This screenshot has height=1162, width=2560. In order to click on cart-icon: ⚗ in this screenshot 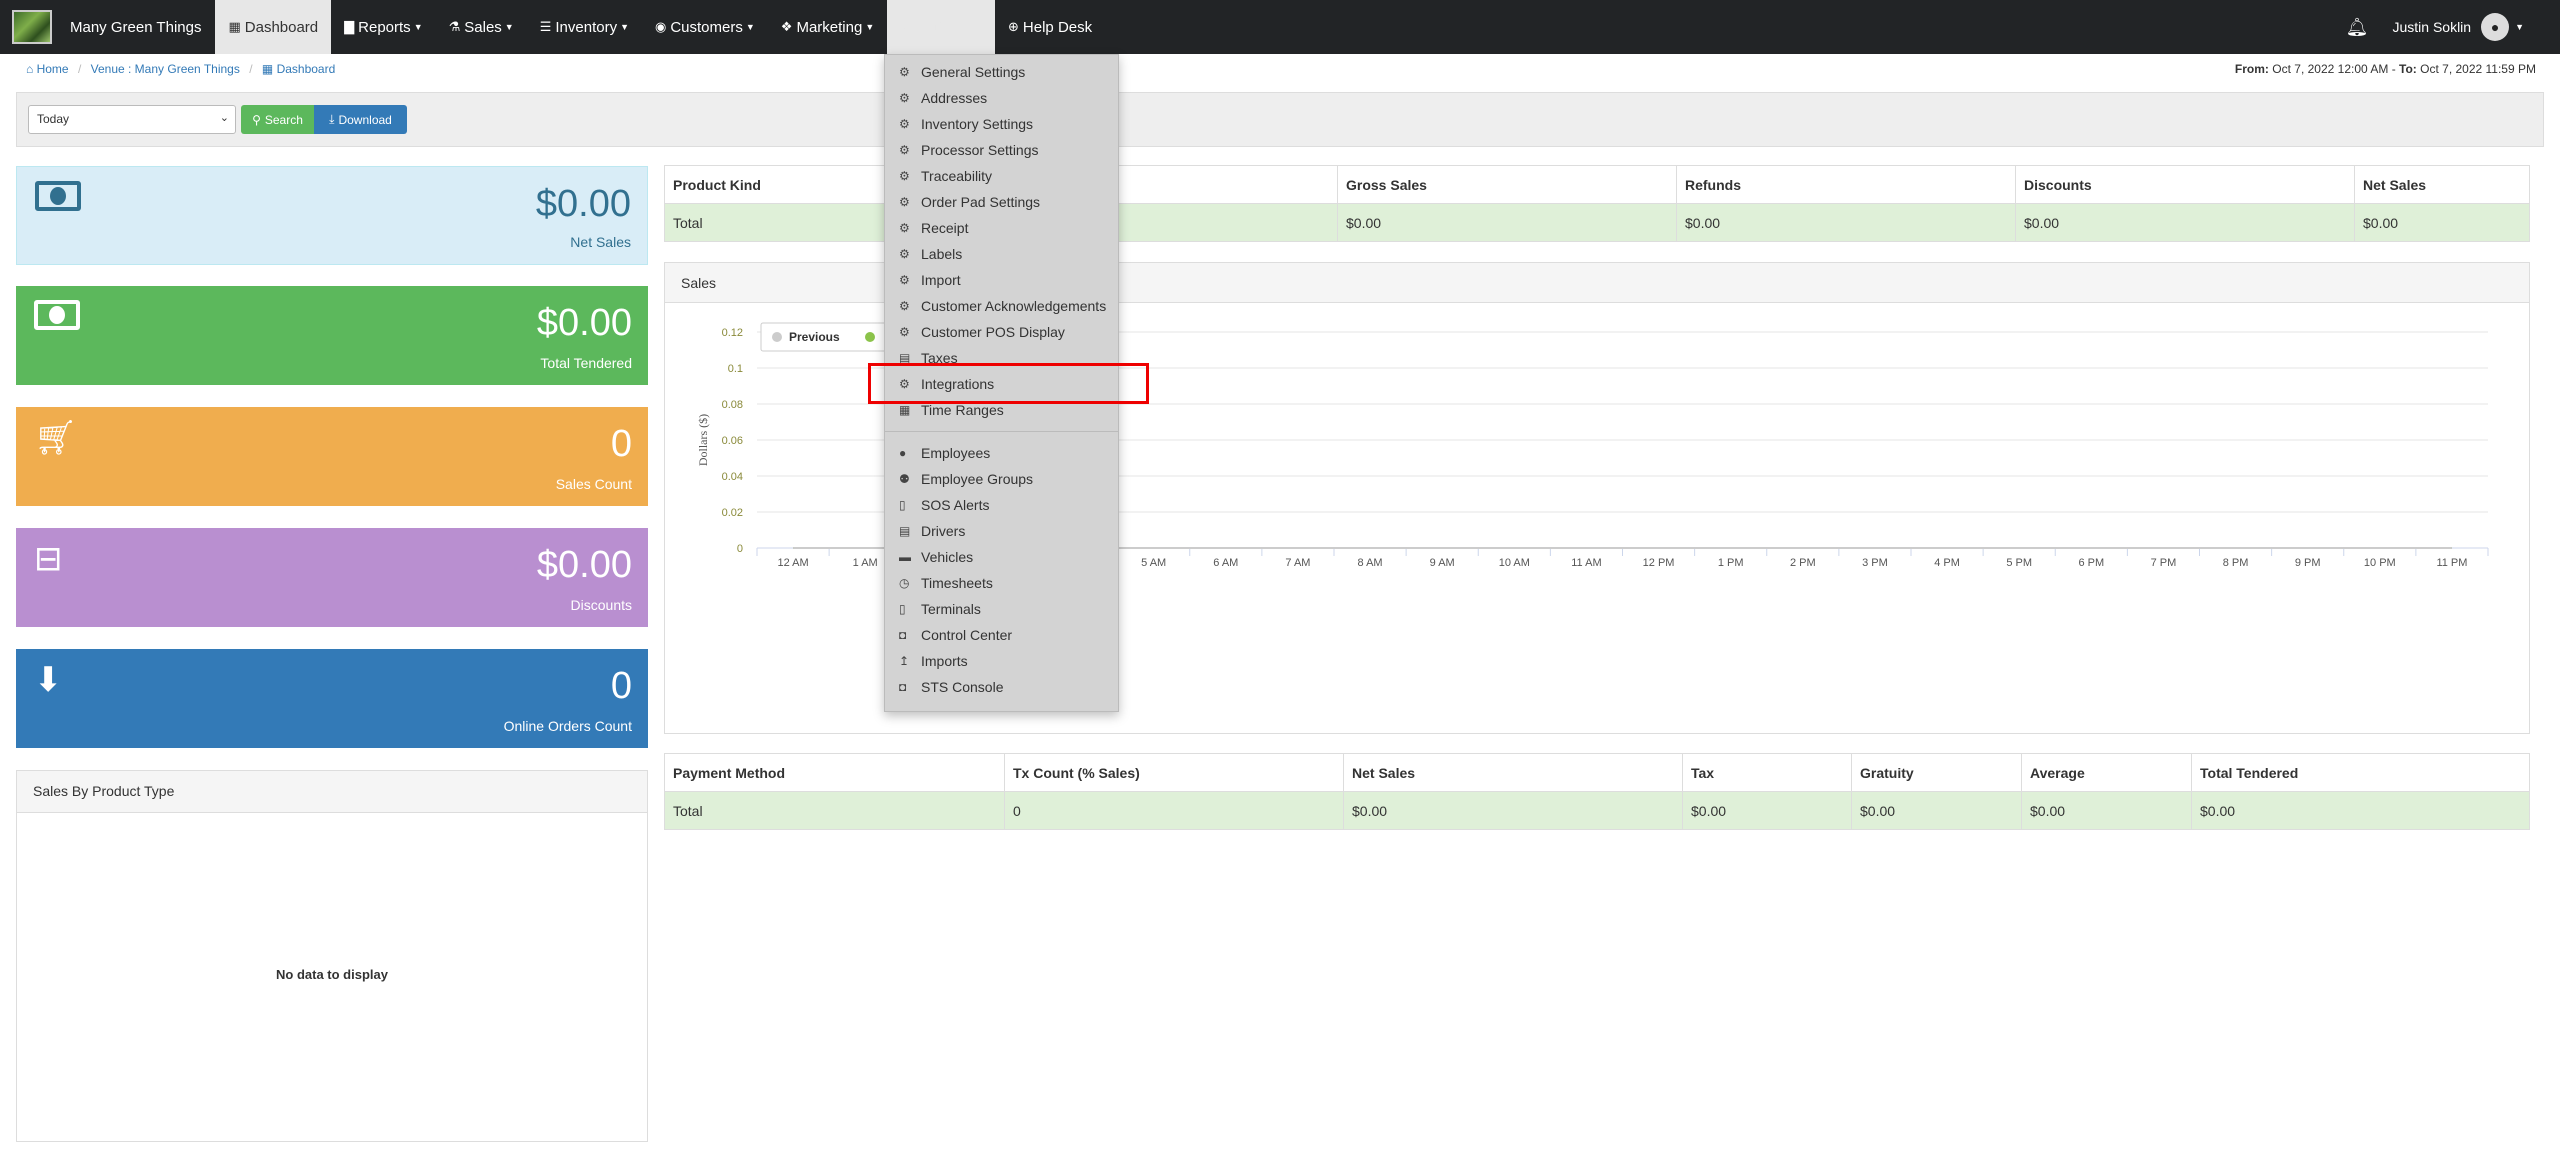, I will do `click(454, 26)`.